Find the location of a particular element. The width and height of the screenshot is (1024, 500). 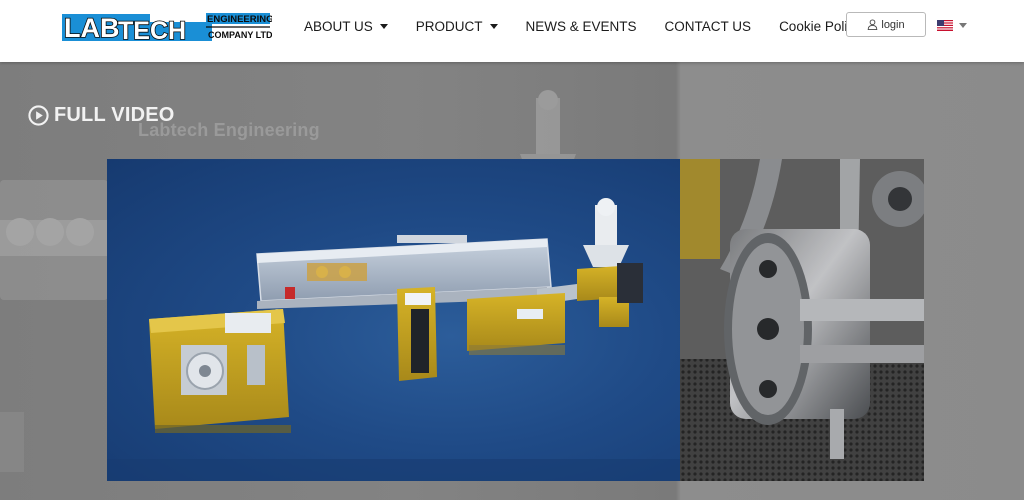

logo-line-company: COMPANY LTD is located at coordinates (240, 35).